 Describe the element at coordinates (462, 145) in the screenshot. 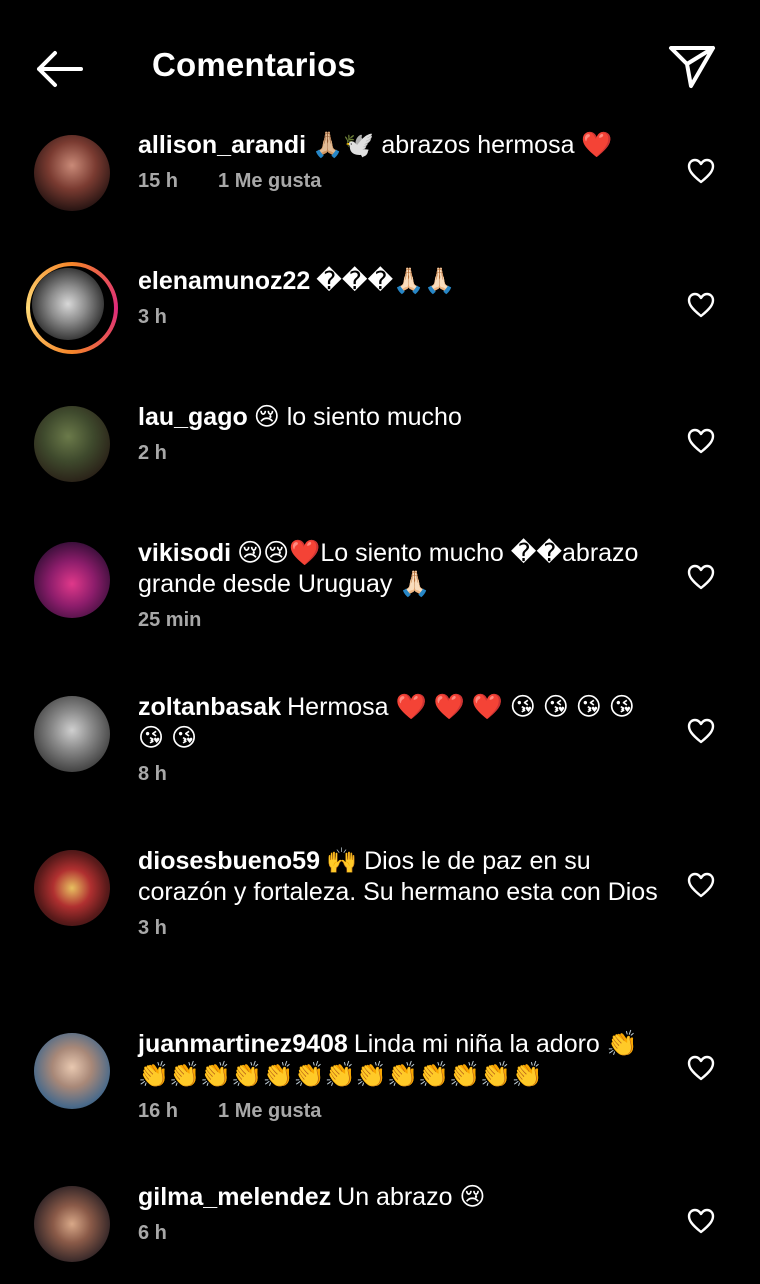

I see `comment-text: 🙏🏼🕊️ abrazos hermosa ❤️` at that location.